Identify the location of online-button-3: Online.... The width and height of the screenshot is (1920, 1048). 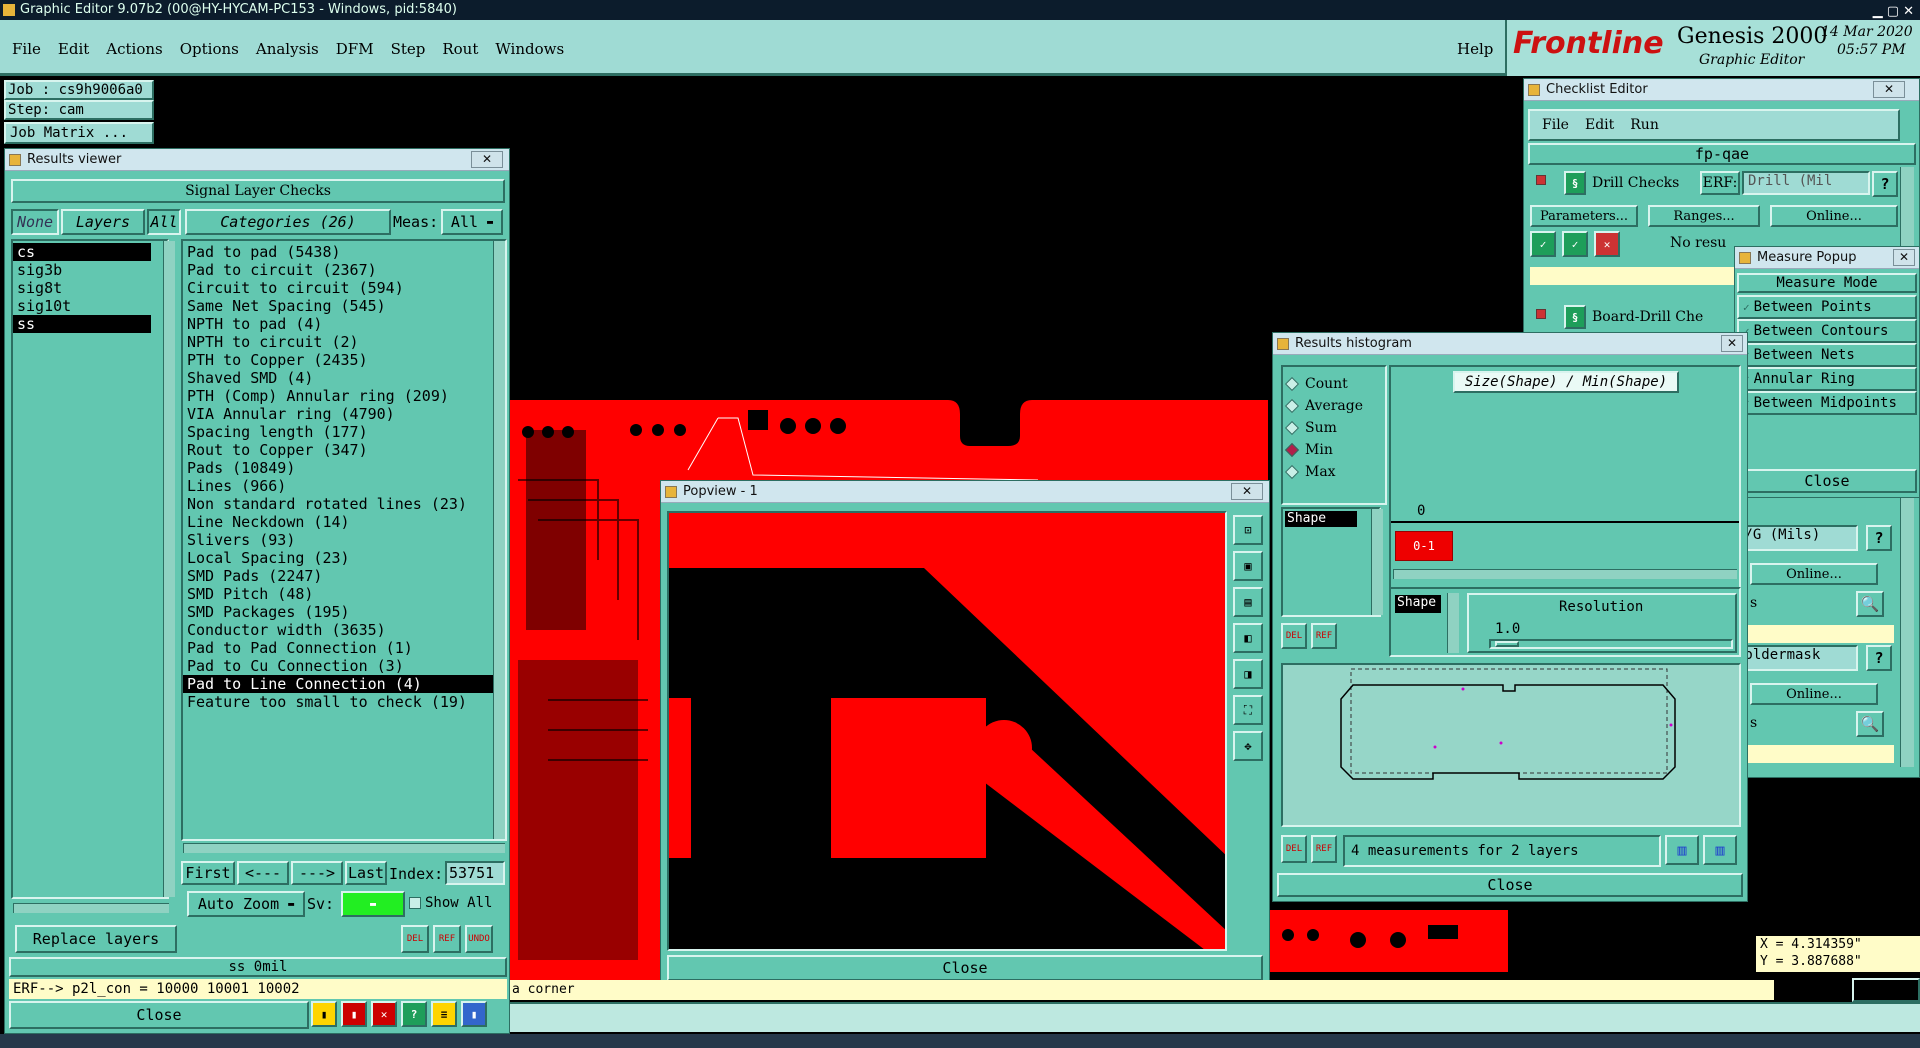
(1814, 694).